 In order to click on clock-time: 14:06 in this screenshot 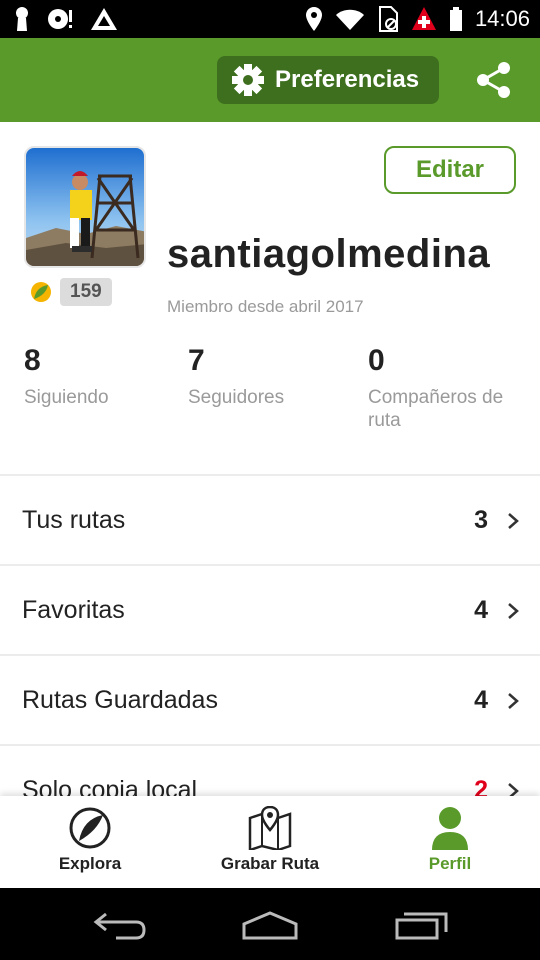, I will do `click(502, 18)`.